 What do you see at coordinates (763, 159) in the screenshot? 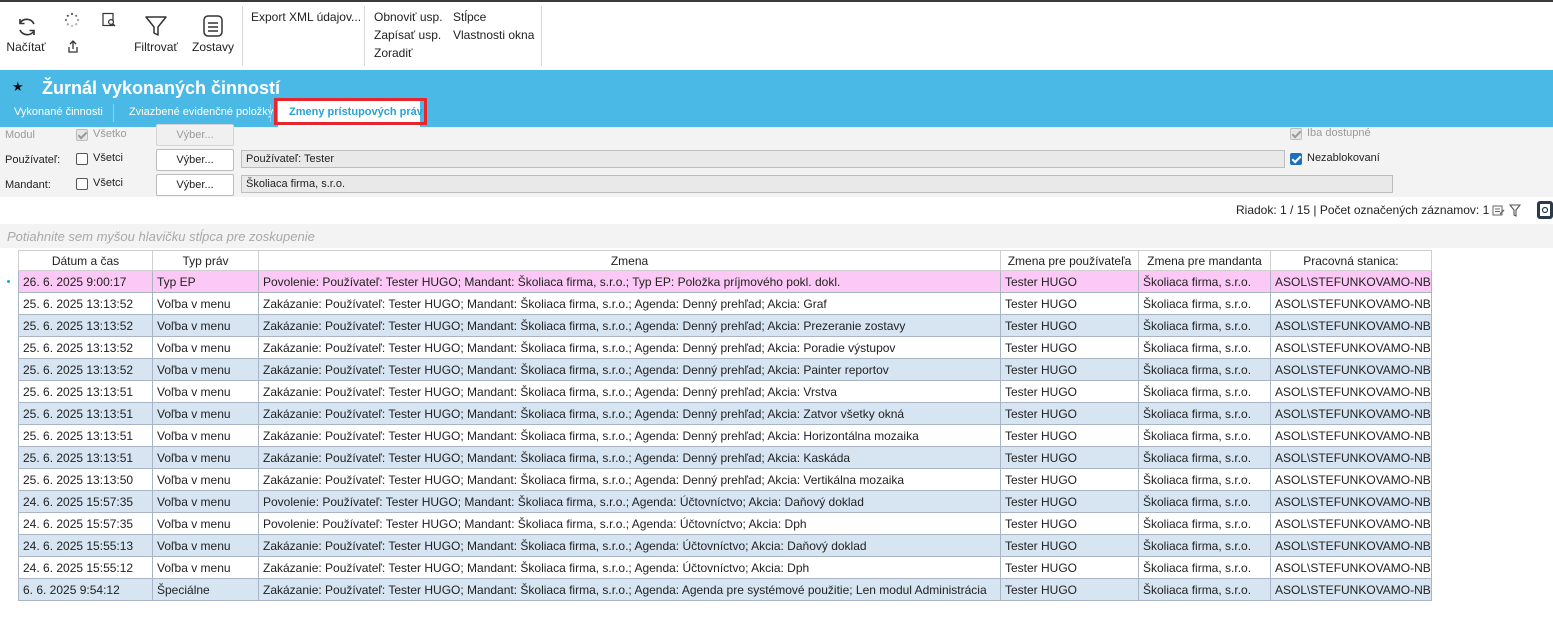
I see `user-value-field: Používateľ: Tester` at bounding box center [763, 159].